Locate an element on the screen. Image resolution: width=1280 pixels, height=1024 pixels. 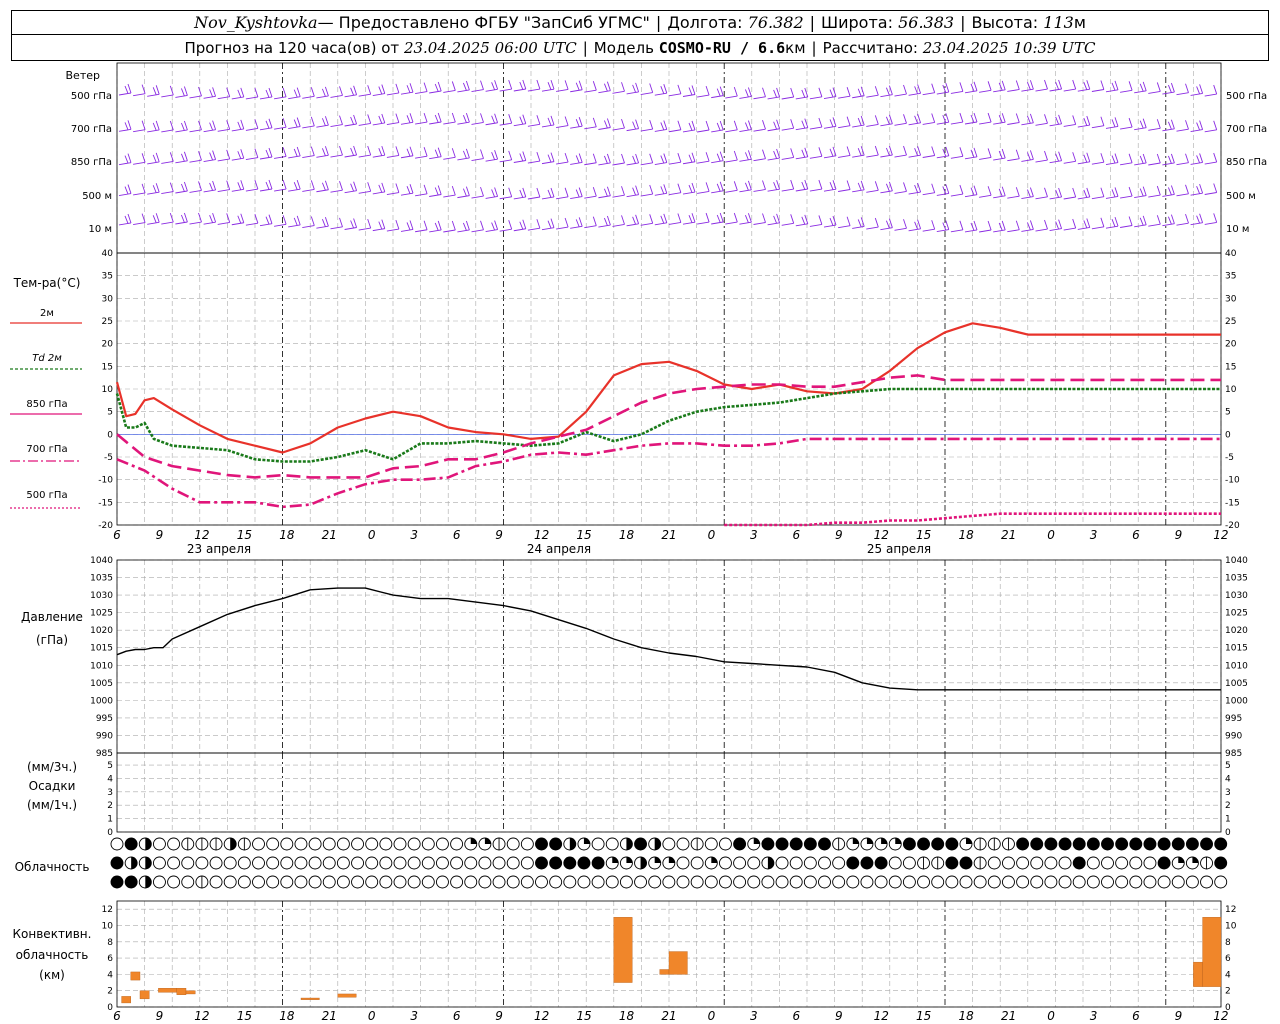
conv-xtick: 18 is located at coordinates (967, 1016).